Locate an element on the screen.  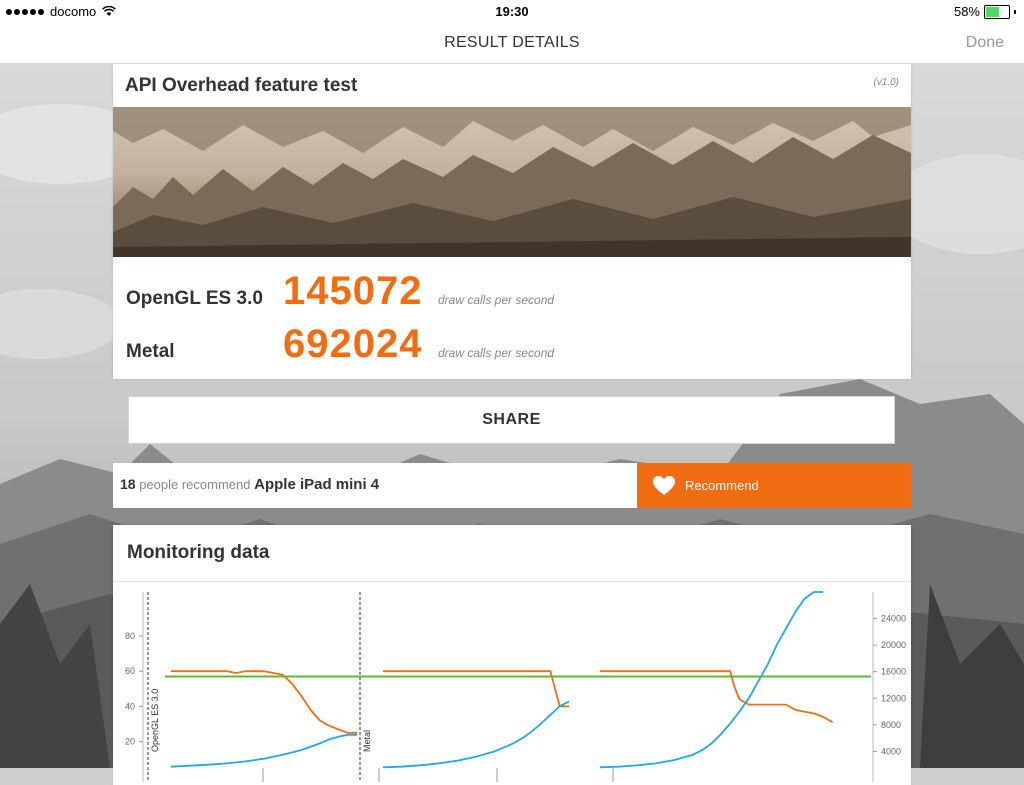
left-axis-tick-label: 40 is located at coordinates (130, 706).